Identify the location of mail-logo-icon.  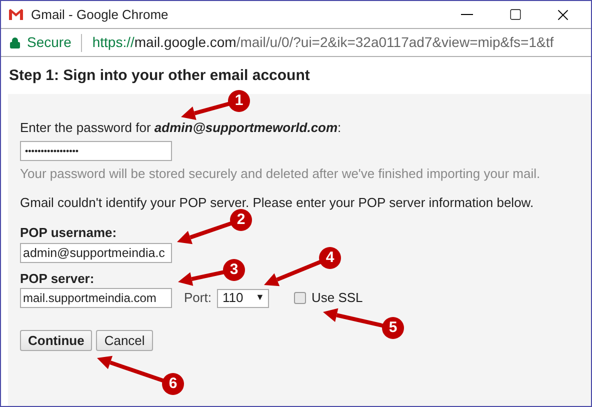
(16, 14).